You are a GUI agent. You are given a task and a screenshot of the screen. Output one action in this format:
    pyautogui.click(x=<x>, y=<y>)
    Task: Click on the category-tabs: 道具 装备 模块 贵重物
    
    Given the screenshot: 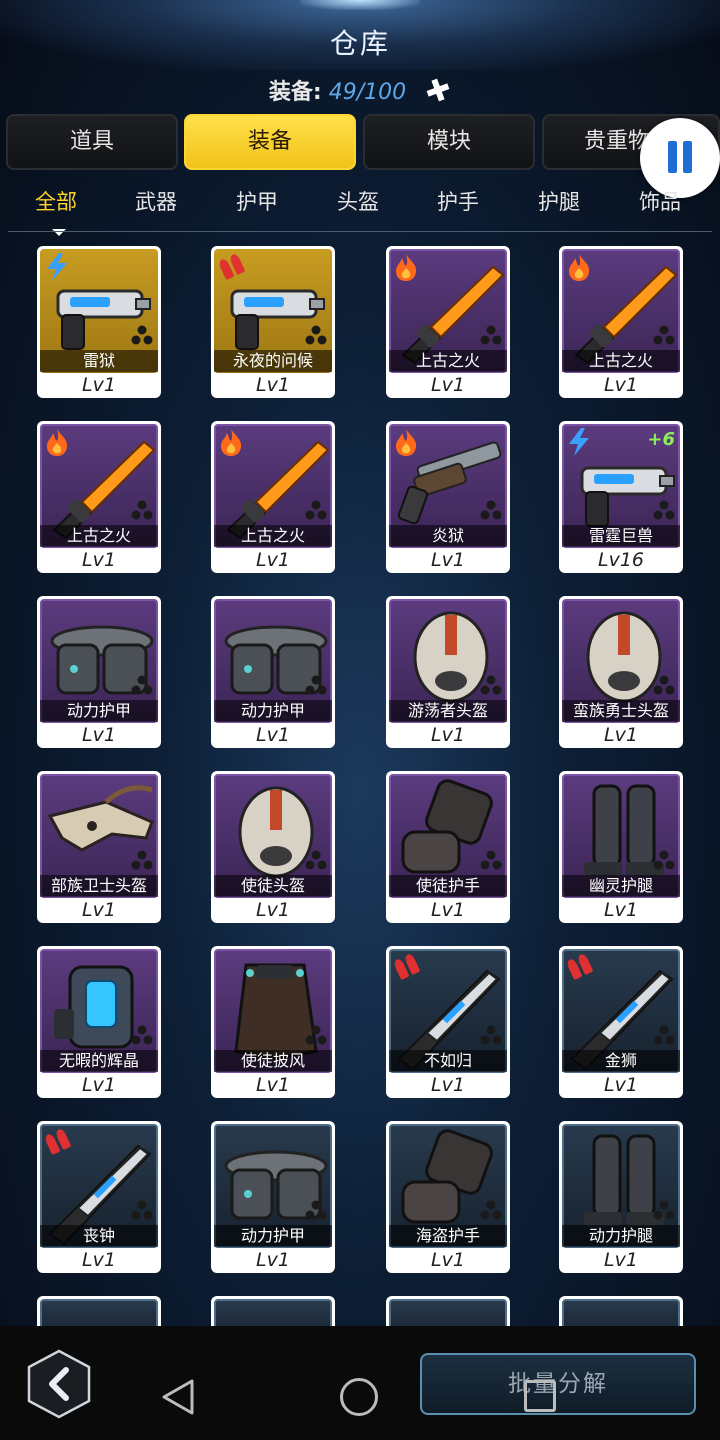 What is the action you would take?
    pyautogui.click(x=360, y=142)
    